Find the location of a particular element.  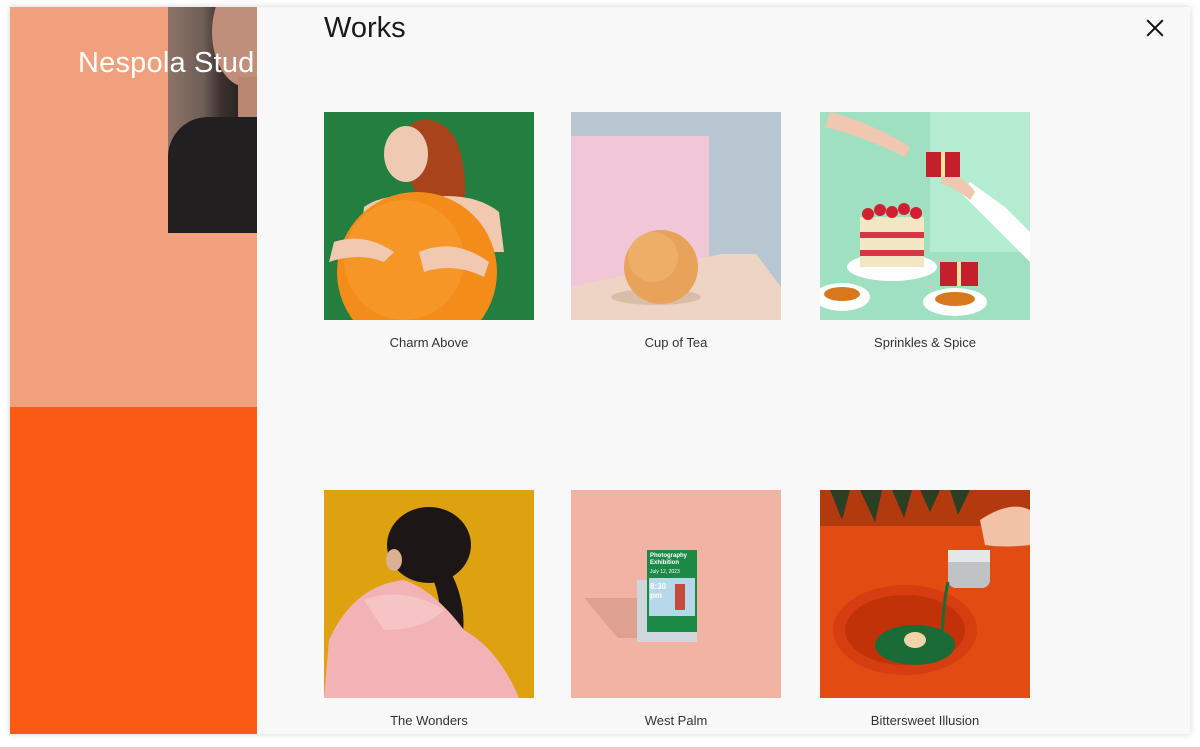

work-title: Bittersweet Illusion is located at coordinates (925, 720).